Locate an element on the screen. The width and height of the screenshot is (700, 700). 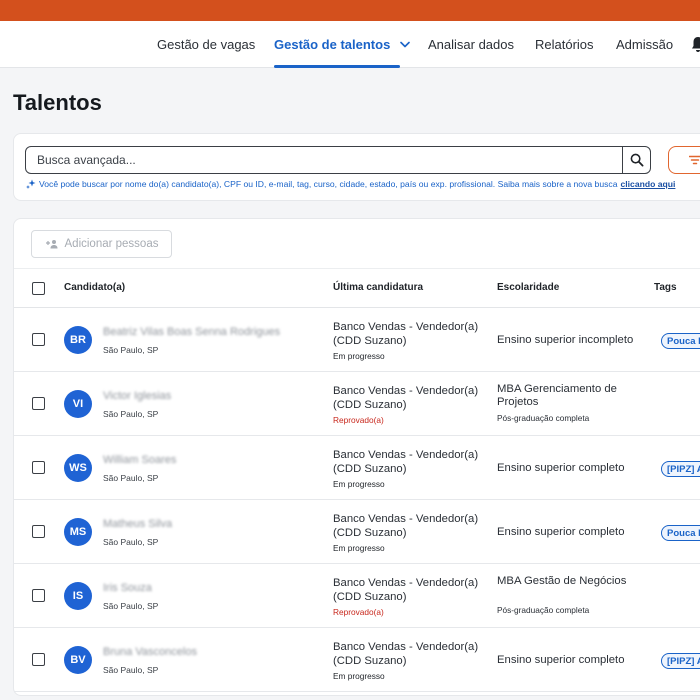
select-all-checkbox is located at coordinates (38, 288).